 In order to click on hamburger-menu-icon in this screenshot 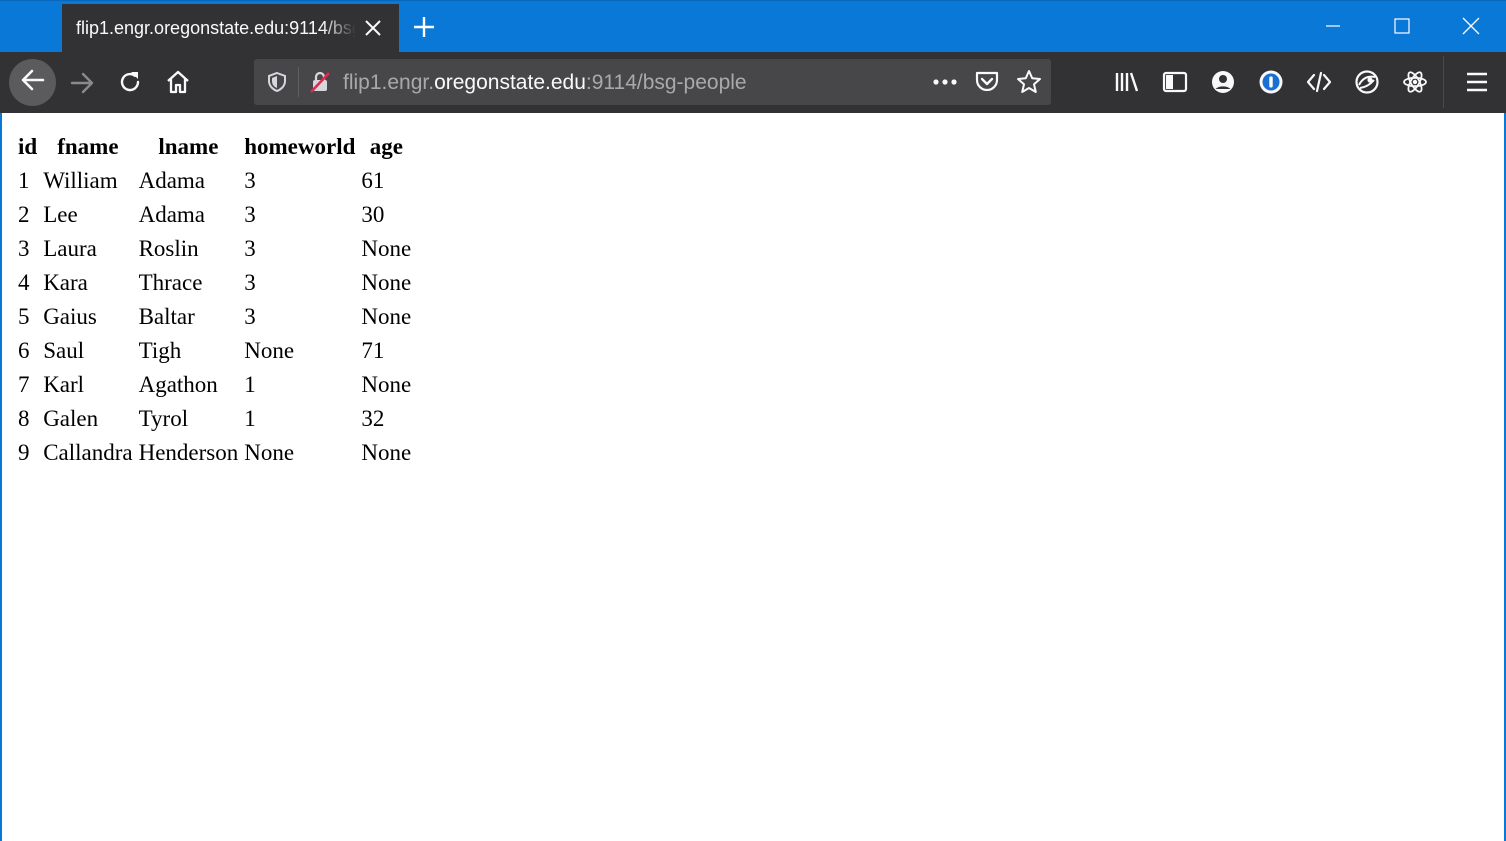, I will do `click(1477, 84)`.